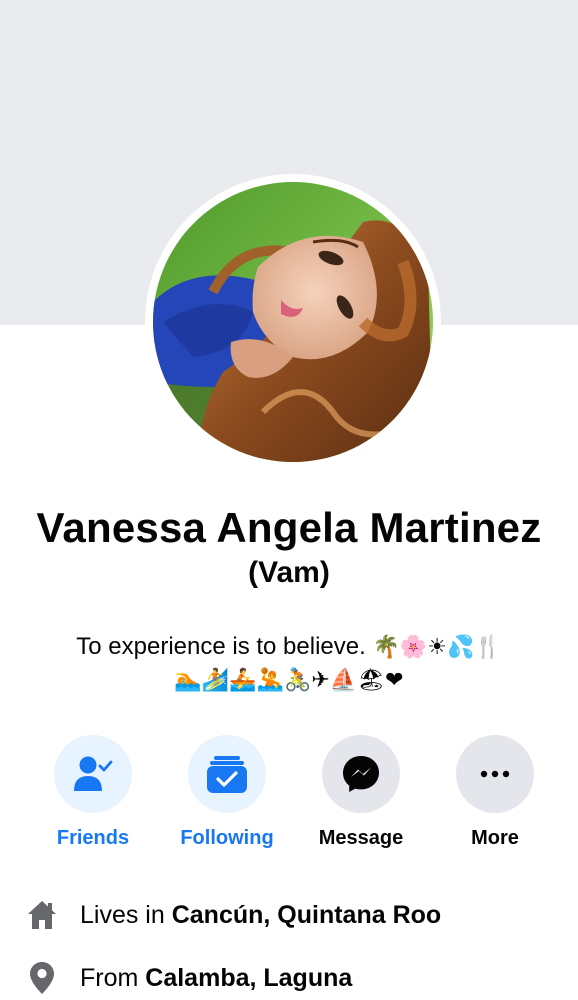 This screenshot has height=1000, width=578. Describe the element at coordinates (289, 527) in the screenshot. I see `profile-name: Vanessa Angela Martinez` at that location.